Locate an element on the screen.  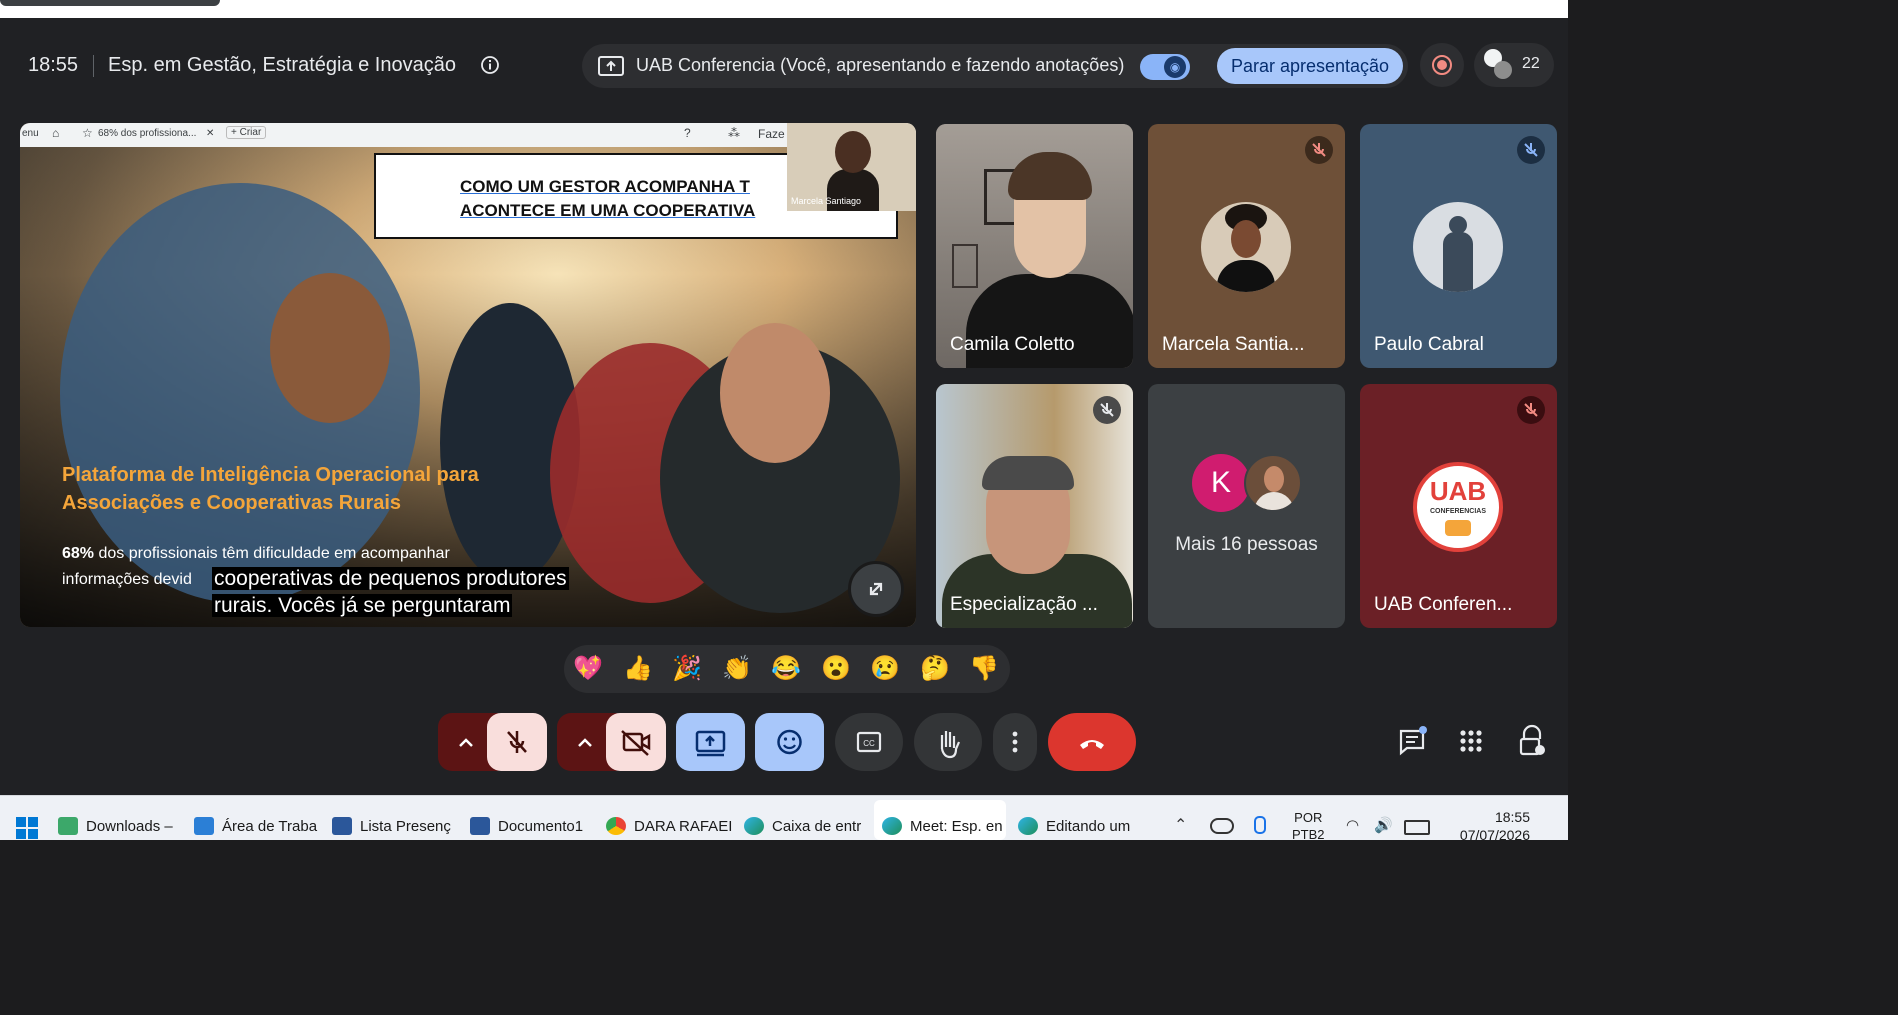
avatar-figure-body is located at coordinates (1458, 262).